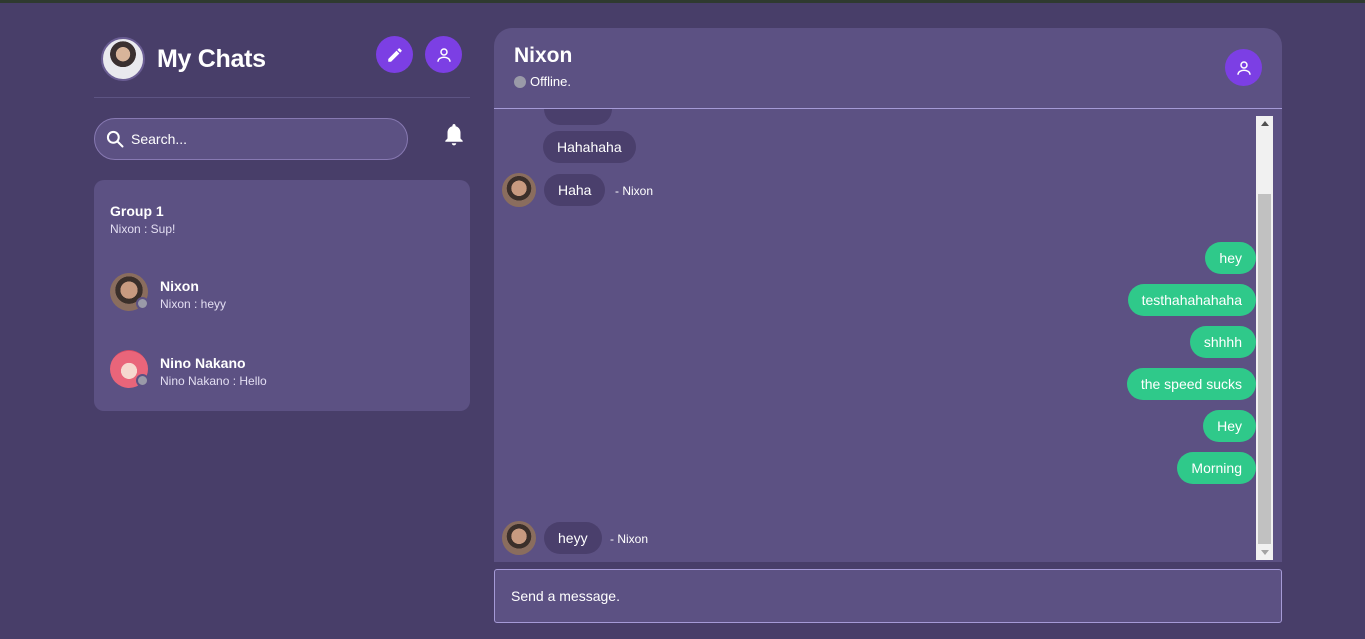 The height and width of the screenshot is (639, 1365). I want to click on message-bubble-outgoing: Morning, so click(1216, 468).